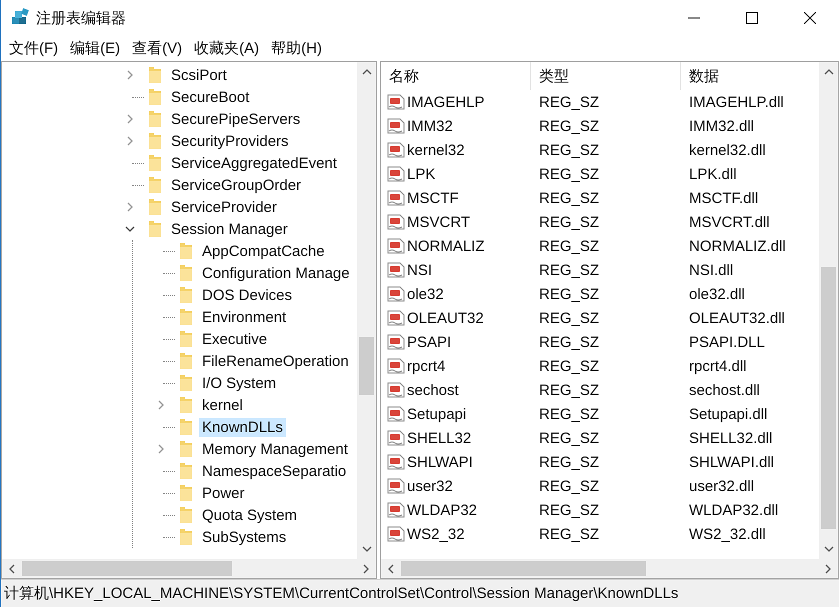 The width and height of the screenshot is (839, 607). I want to click on tree-item: kernel, so click(222, 405).